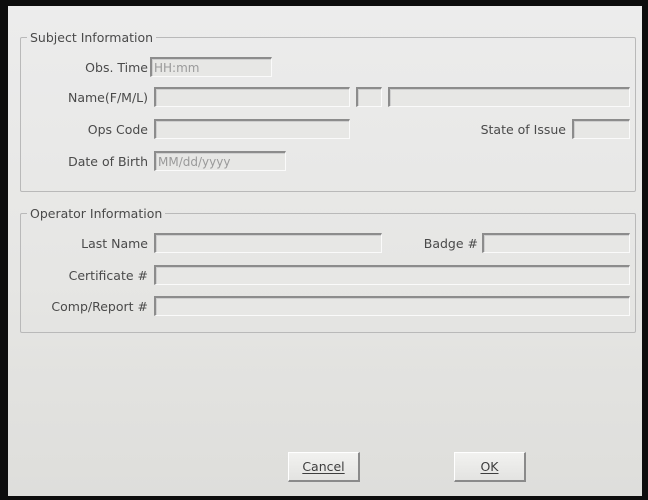 The height and width of the screenshot is (500, 648). I want to click on state-of-issue-label: State of Issue, so click(523, 129).